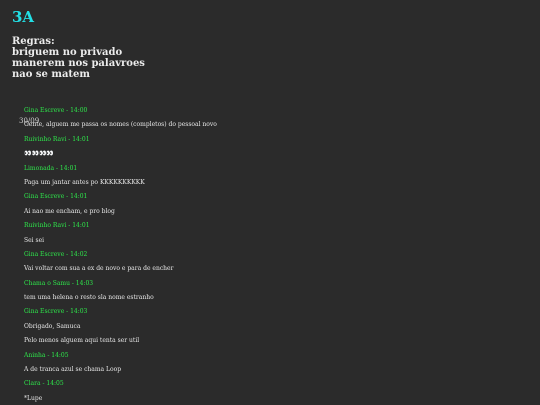 This screenshot has height=405, width=540. I want to click on rule-item: nao se matem, so click(51, 74).